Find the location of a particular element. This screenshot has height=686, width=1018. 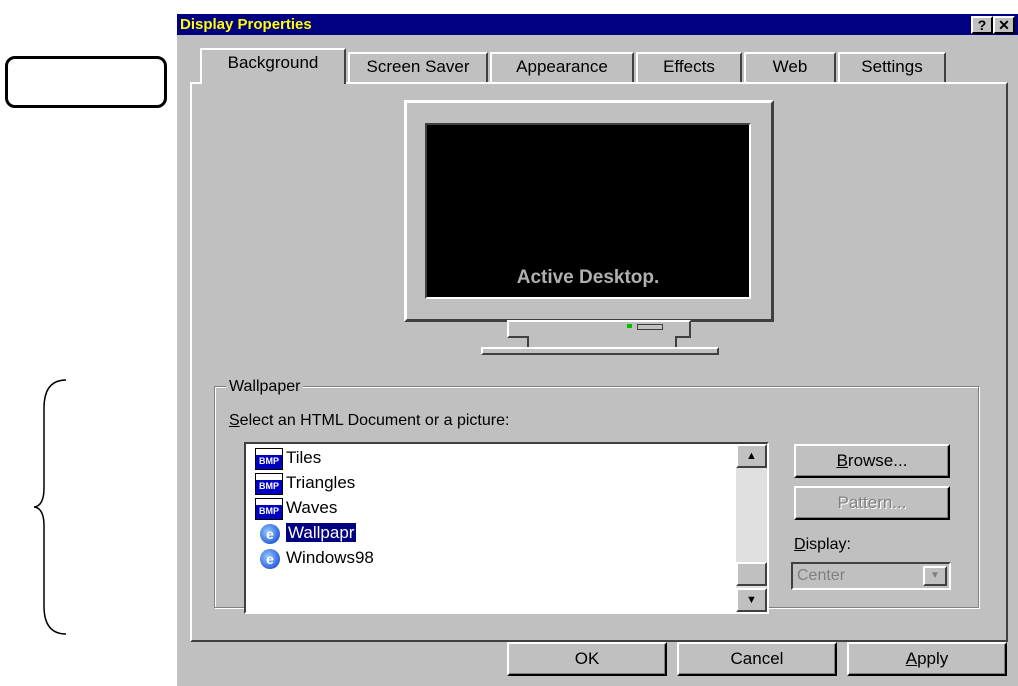

tab-screen-saver: Screen Saver is located at coordinates (418, 67).